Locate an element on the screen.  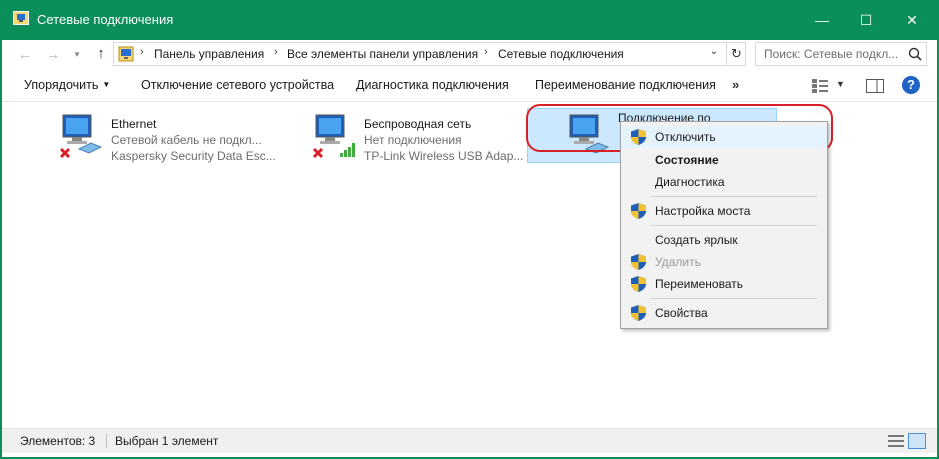
search-icon is located at coordinates (915, 54).